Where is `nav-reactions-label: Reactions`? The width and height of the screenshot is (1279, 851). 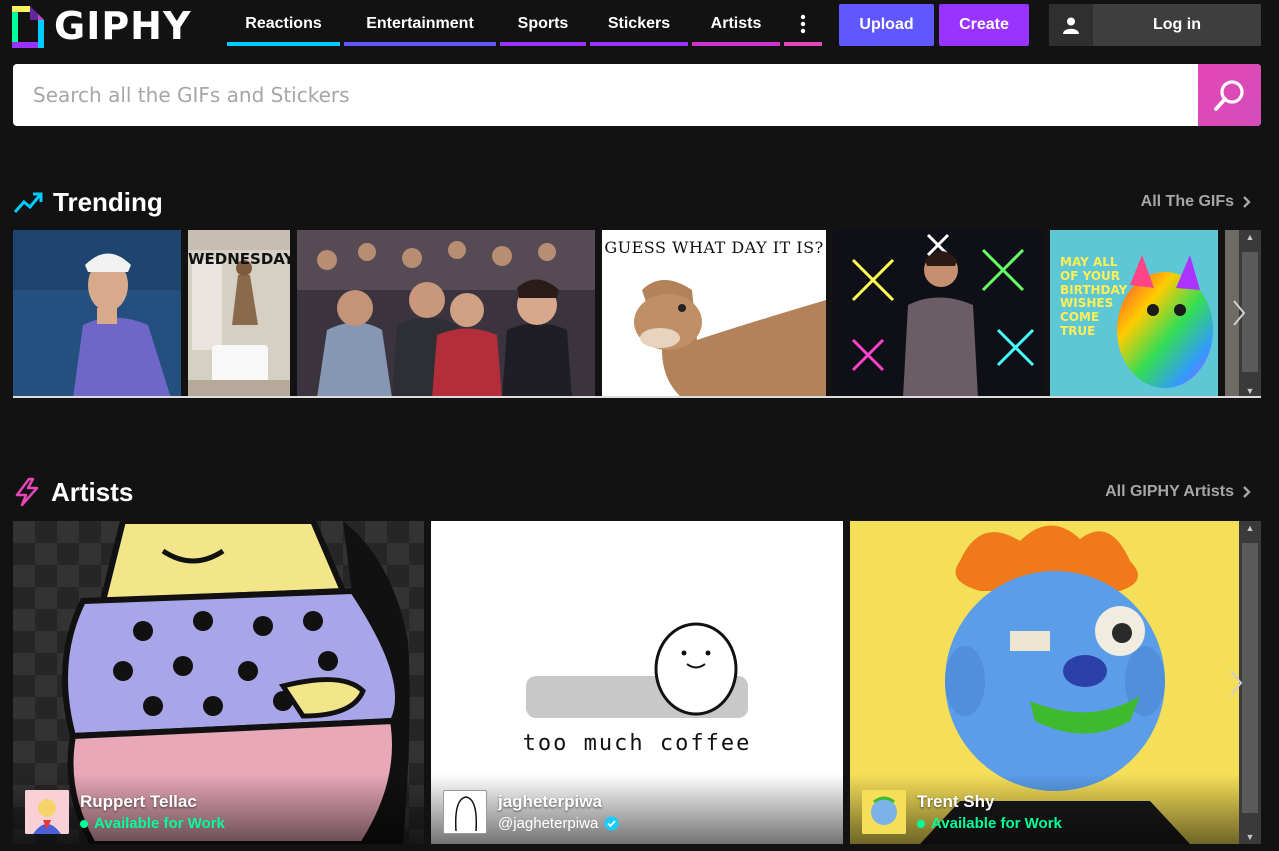
nav-reactions-label: Reactions is located at coordinates (283, 23).